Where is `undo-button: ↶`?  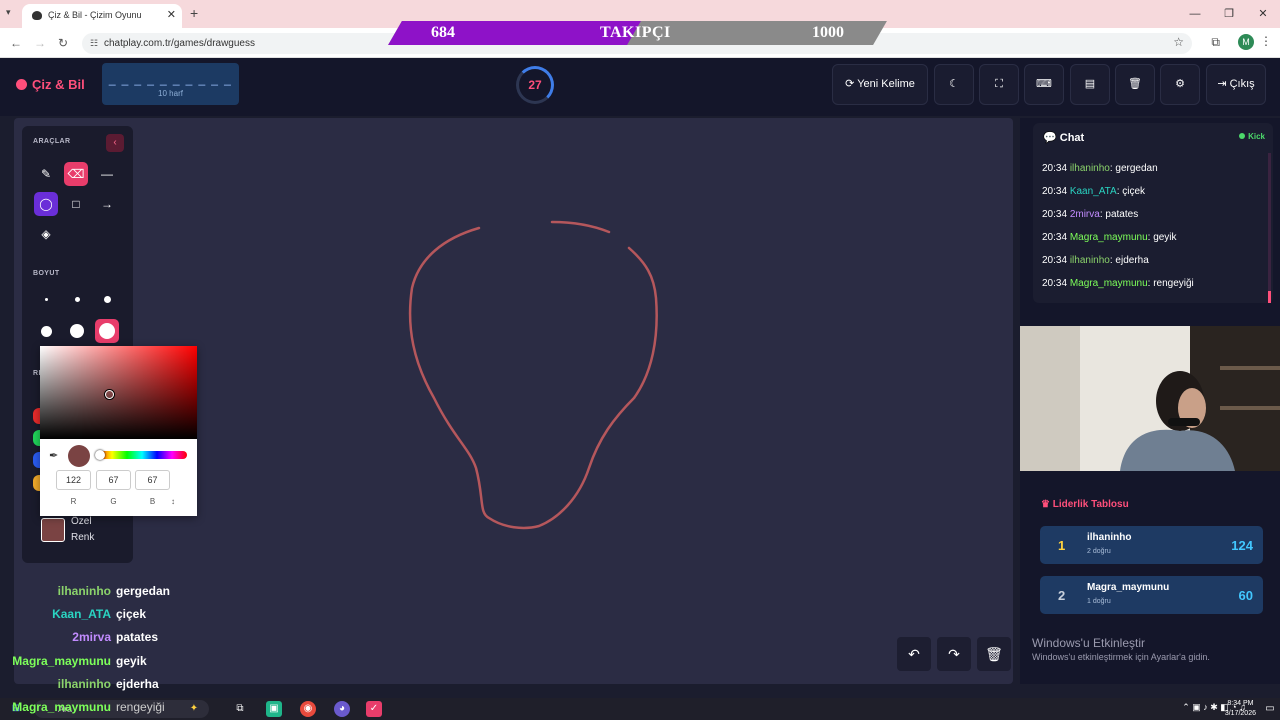 undo-button: ↶ is located at coordinates (914, 654).